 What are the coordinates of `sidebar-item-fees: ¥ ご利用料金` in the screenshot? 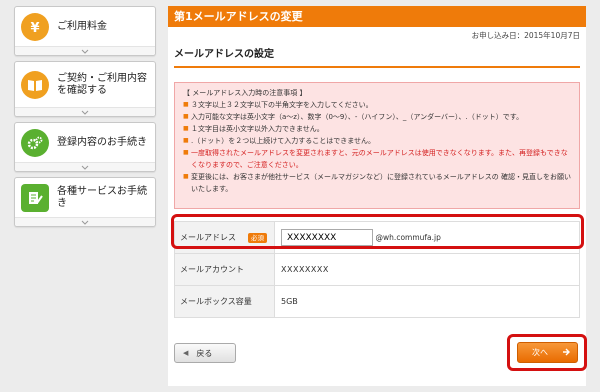 It's located at (85, 31).